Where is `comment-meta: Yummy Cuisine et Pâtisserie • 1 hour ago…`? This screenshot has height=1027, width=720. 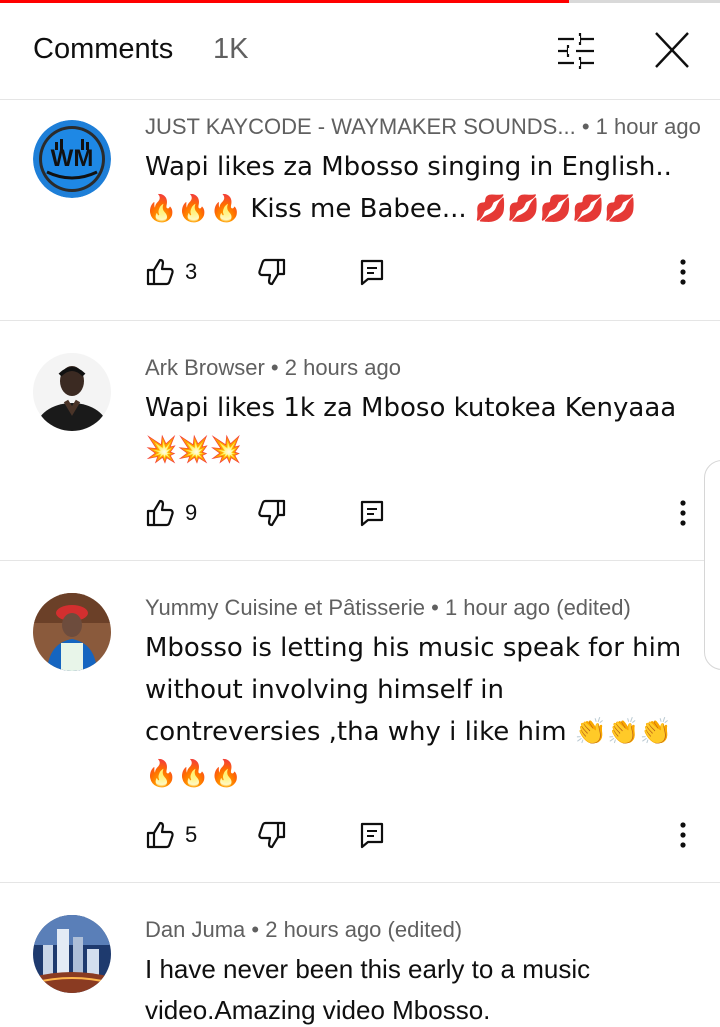
comment-meta: Yummy Cuisine et Pâtisserie • 1 hour ago… is located at coordinates (388, 608).